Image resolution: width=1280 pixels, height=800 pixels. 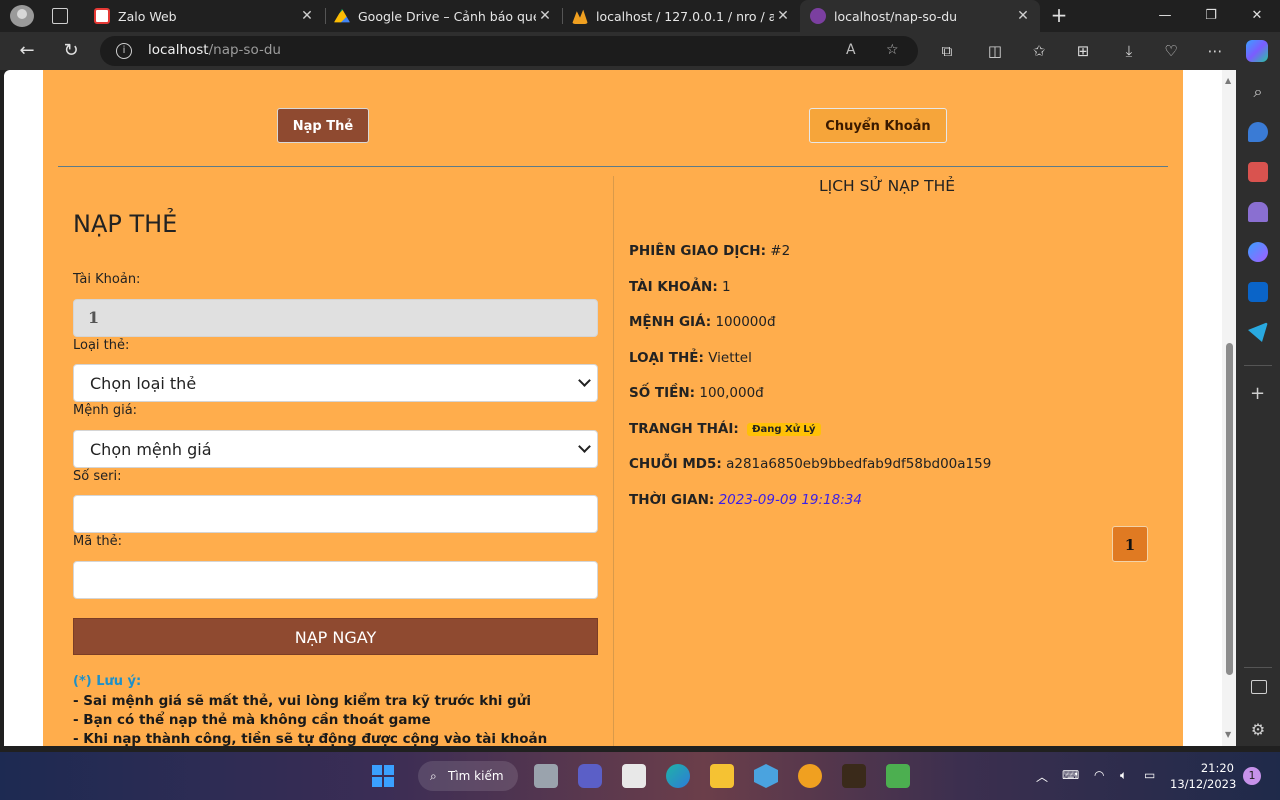 What do you see at coordinates (1149, 775) in the screenshot?
I see `battery-icon: ▭` at bounding box center [1149, 775].